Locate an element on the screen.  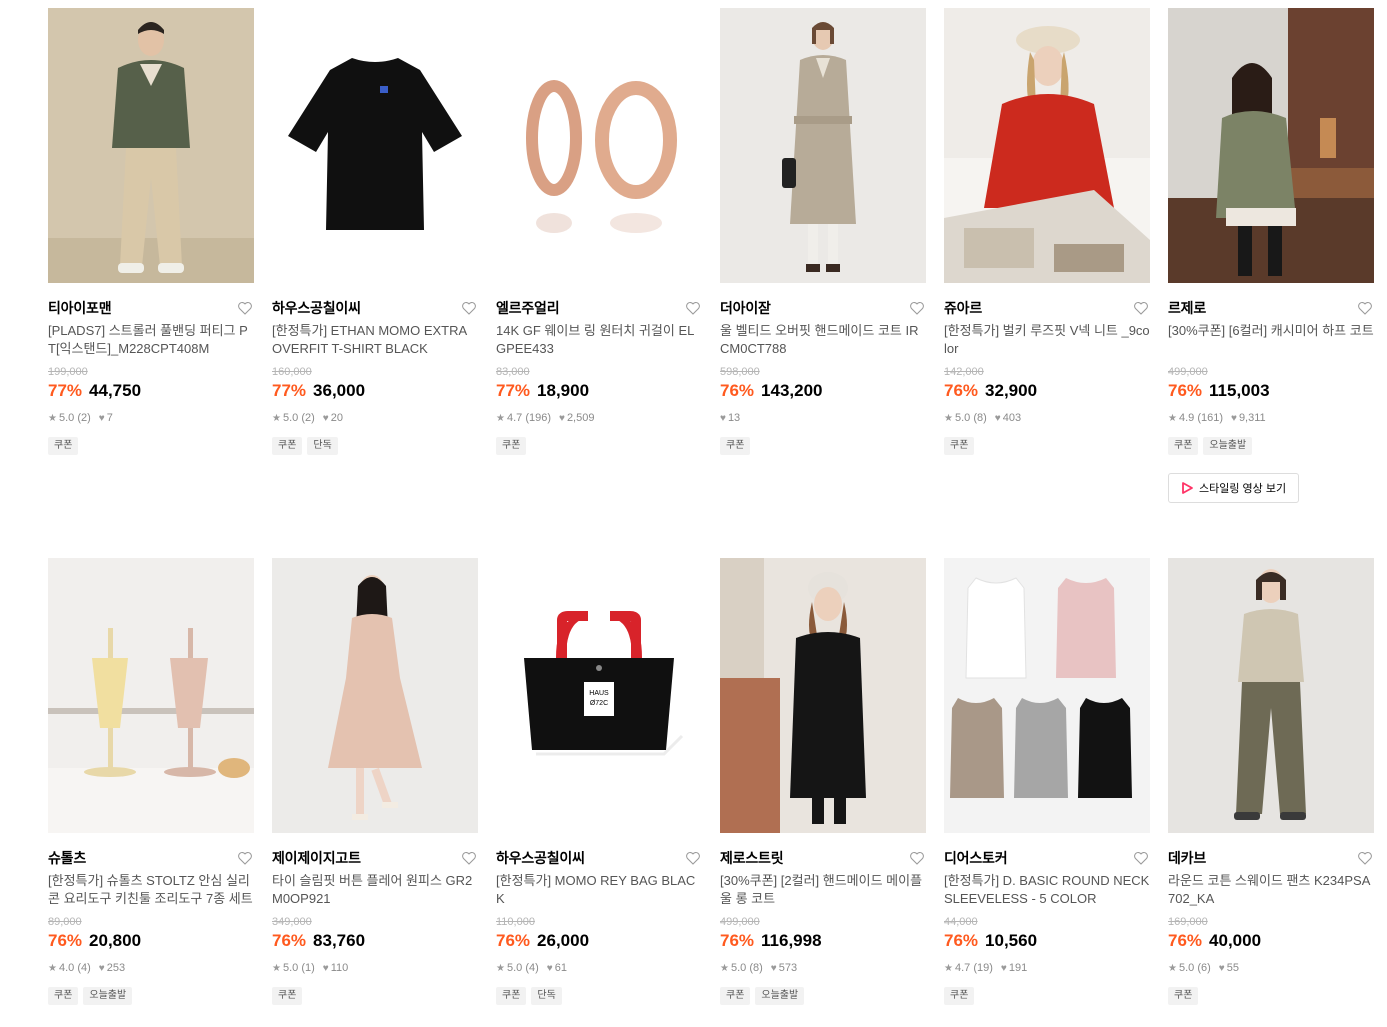
product-name: [한정특가] 벌키 루즈핏 V넥 니트 _9color is located at coordinates (1047, 340).